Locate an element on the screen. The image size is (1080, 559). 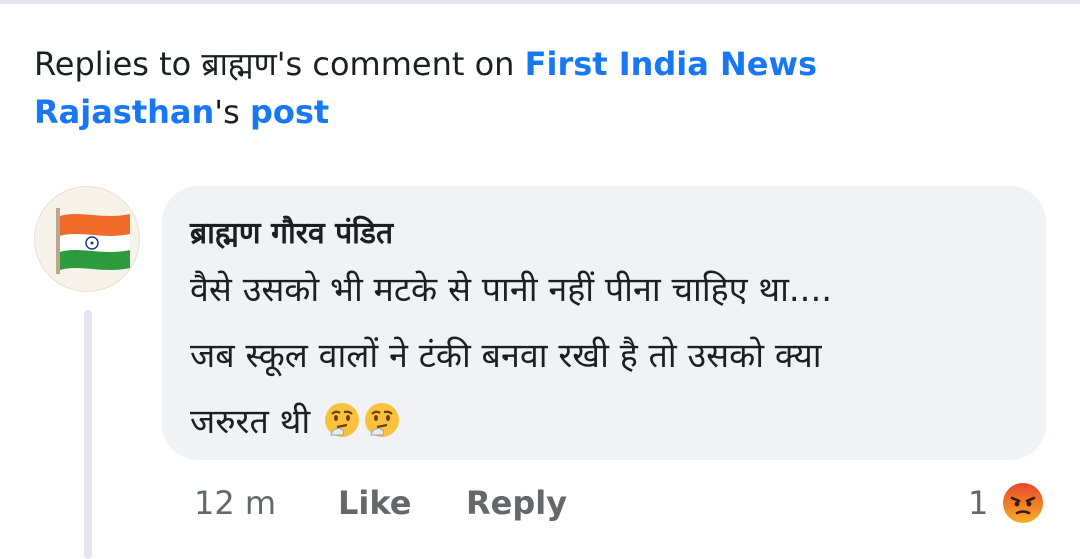
comment-text-line-3-text: जरुरत थी is located at coordinates (250, 422).